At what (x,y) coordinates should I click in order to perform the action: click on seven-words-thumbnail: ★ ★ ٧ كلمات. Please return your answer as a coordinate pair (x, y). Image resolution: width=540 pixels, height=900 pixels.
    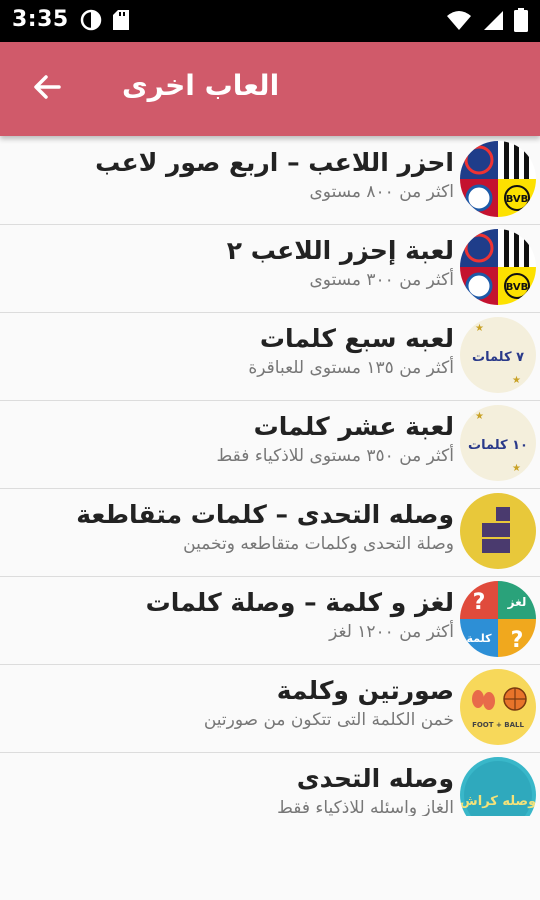
    Looking at the image, I should click on (498, 355).